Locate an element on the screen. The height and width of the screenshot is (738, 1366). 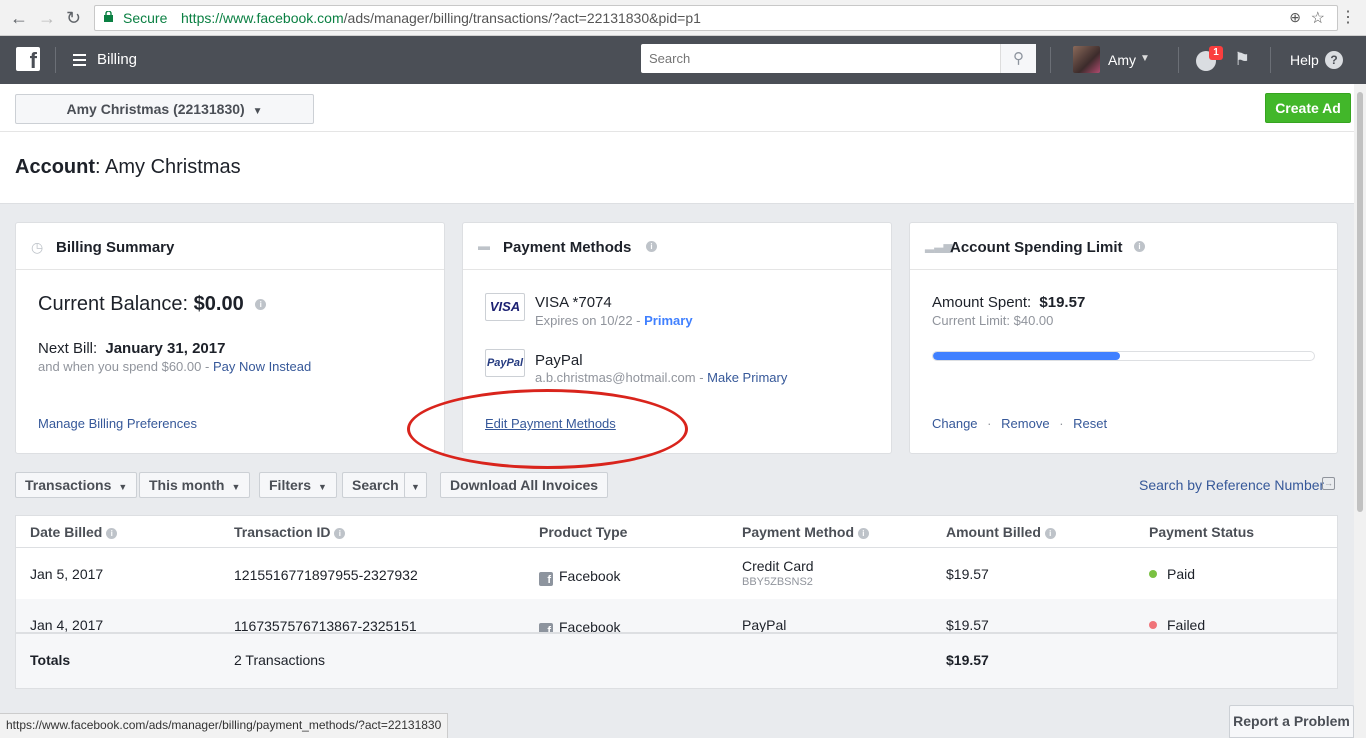
transaction-id-link: 1215516771897955-2327932 is located at coordinates (326, 575).